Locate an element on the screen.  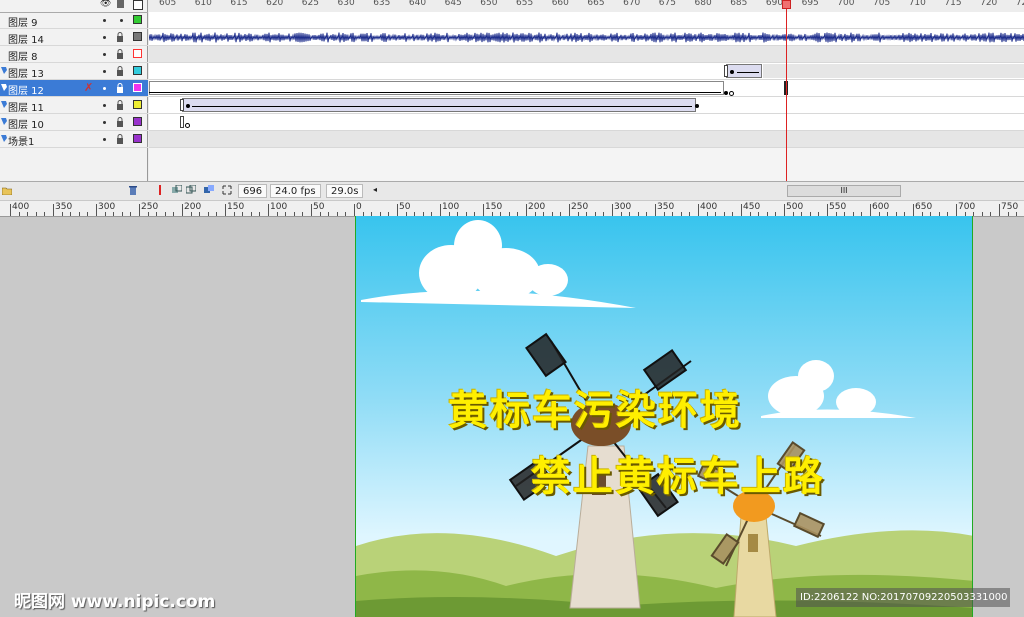
outline-all-icon is located at coordinates (138, 5).